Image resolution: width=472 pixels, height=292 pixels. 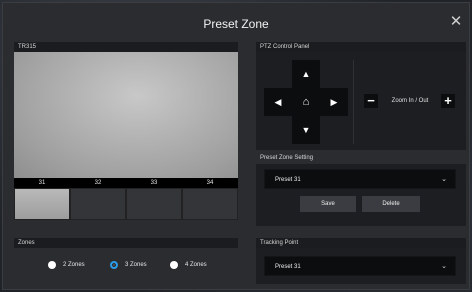 I want to click on home-icon: ⌂, so click(x=306, y=102).